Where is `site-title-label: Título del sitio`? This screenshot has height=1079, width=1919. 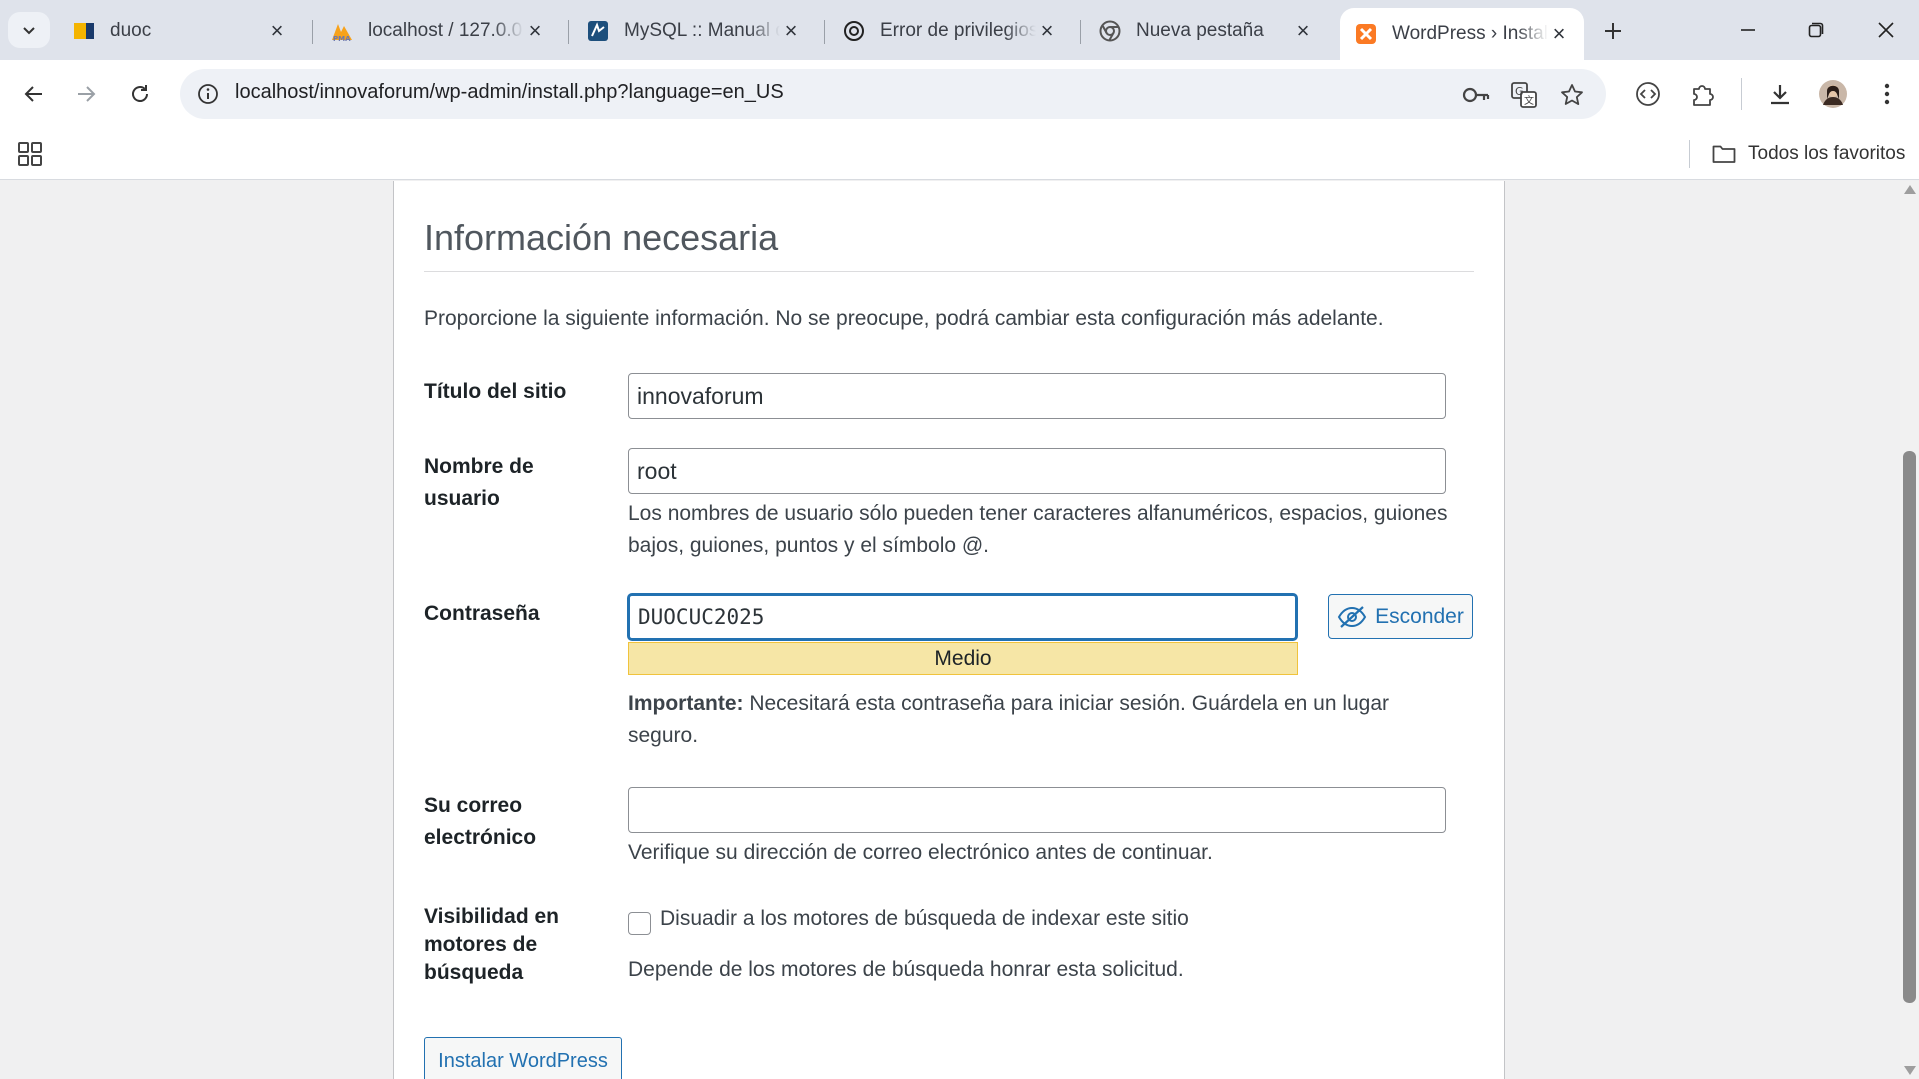 site-title-label: Título del sitio is located at coordinates (495, 391).